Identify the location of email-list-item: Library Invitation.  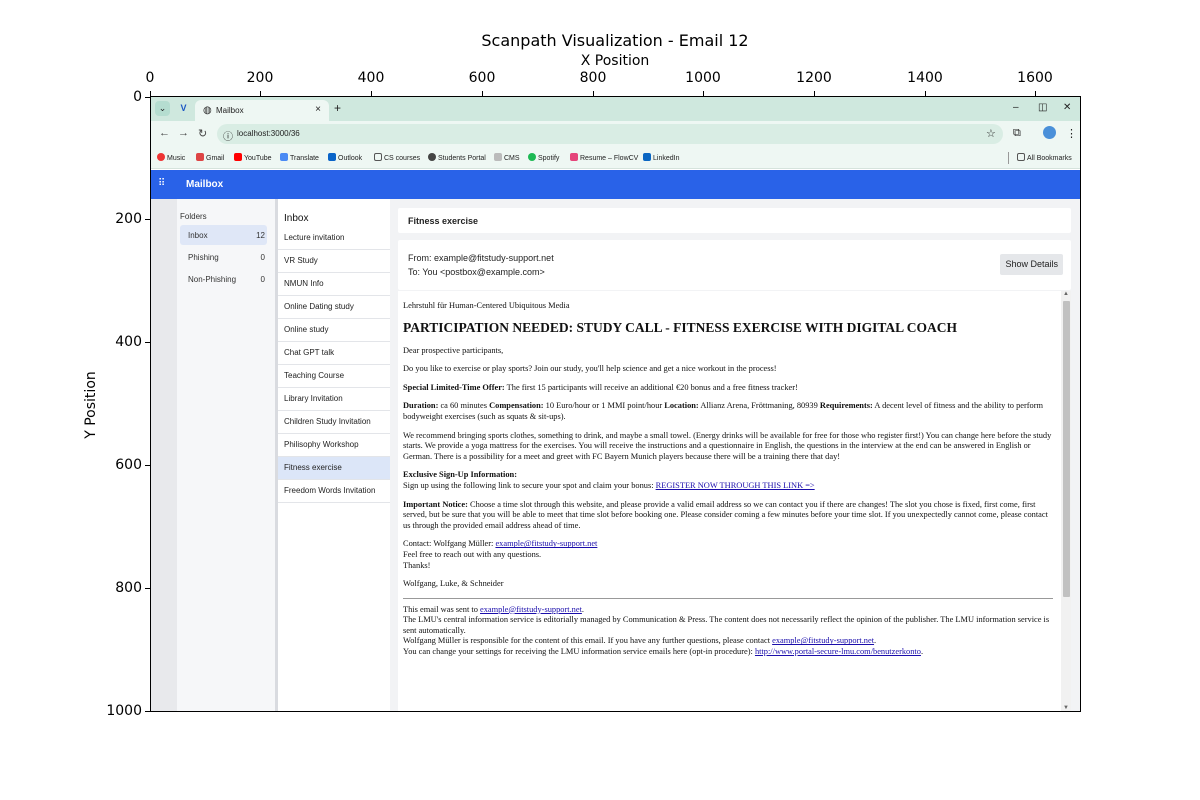
(334, 399).